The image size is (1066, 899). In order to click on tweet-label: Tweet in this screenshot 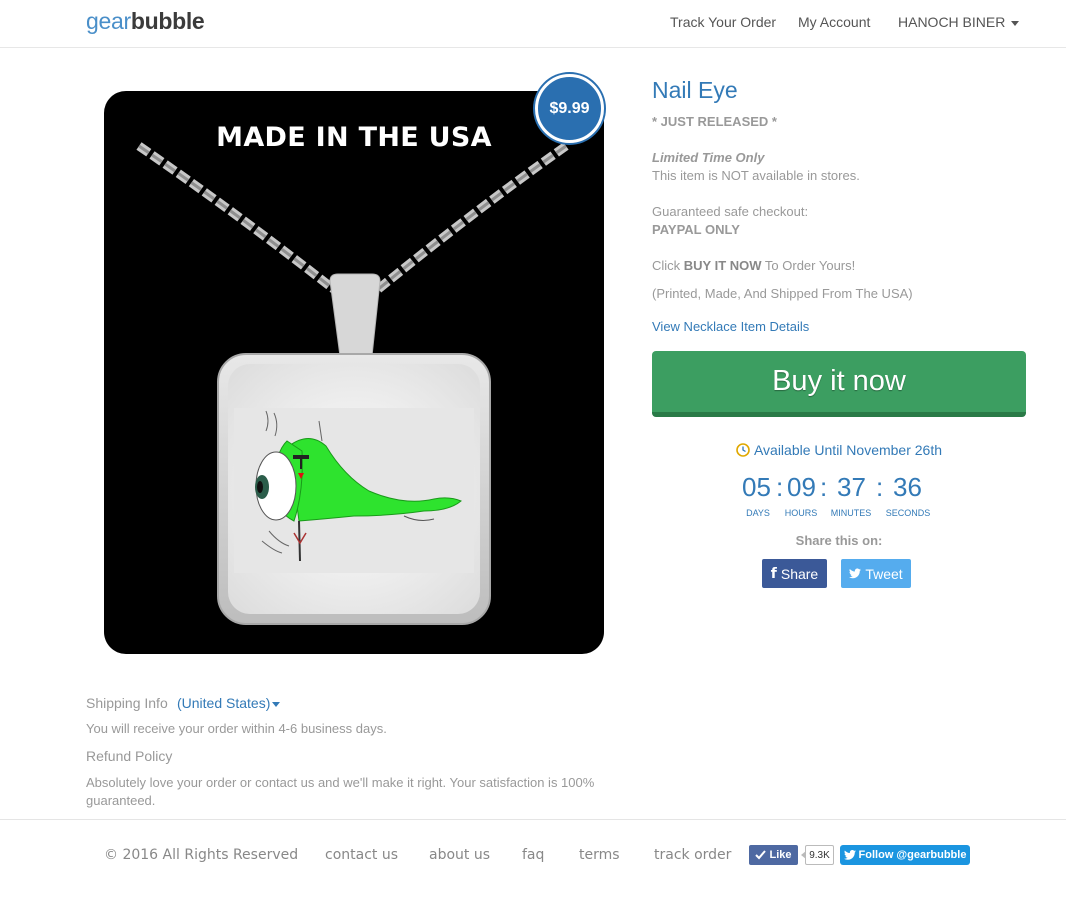, I will do `click(884, 573)`.